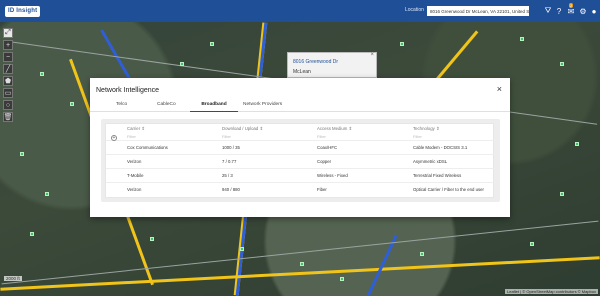  What do you see at coordinates (8, 117) in the screenshot?
I see `delete-icon: 🗑` at bounding box center [8, 117].